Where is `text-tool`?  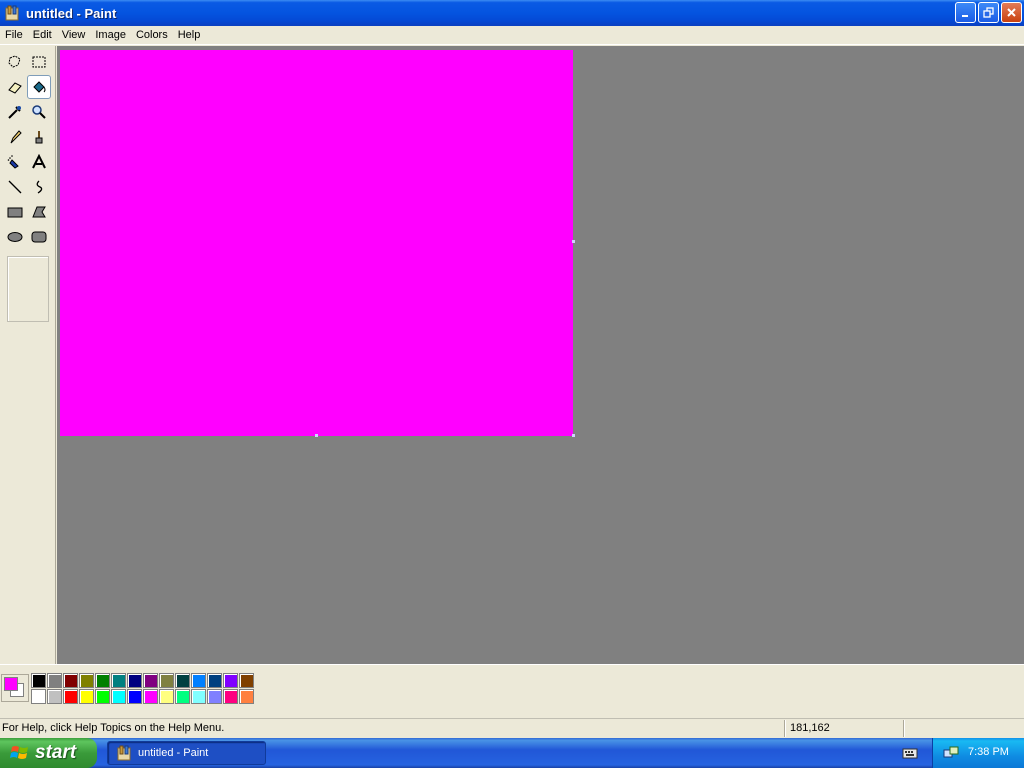 text-tool is located at coordinates (39, 162).